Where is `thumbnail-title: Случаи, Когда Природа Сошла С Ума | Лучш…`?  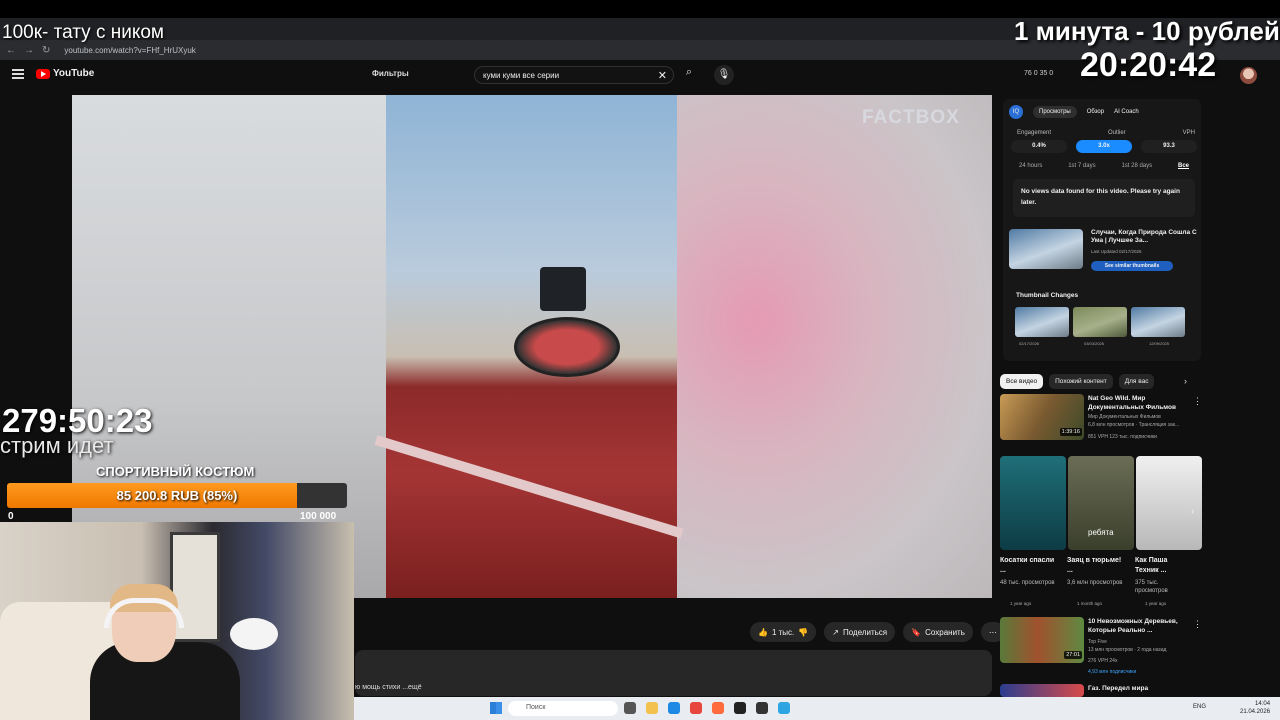
thumbnail-title: Случаи, Когда Природа Сошла С Ума | Лучш… is located at coordinates (1144, 236).